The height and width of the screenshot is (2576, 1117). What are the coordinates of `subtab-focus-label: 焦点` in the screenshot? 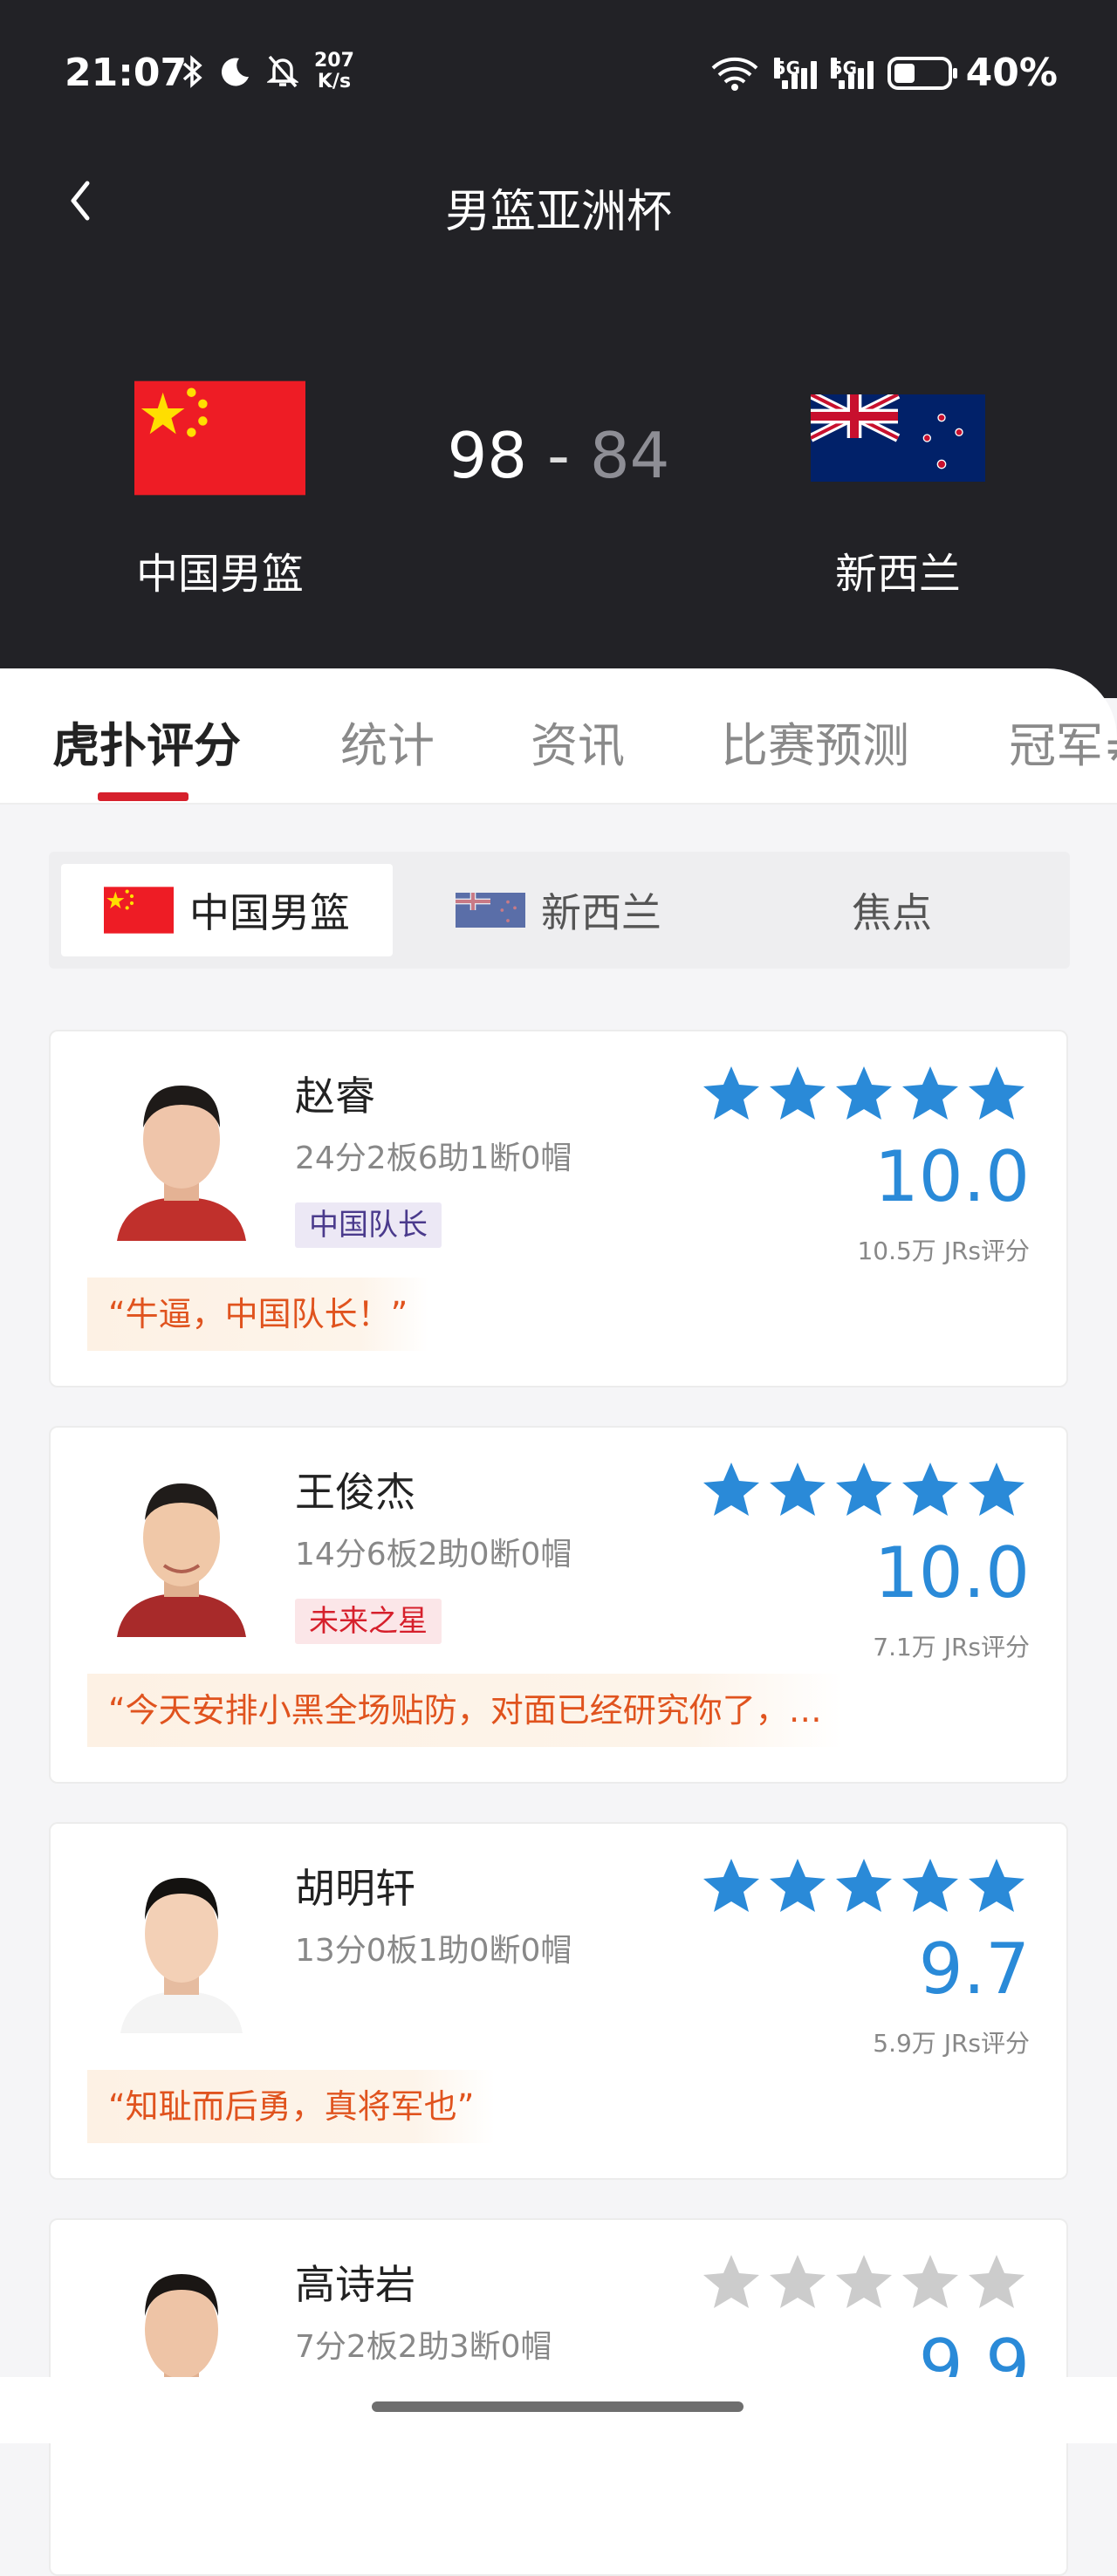 It's located at (892, 912).